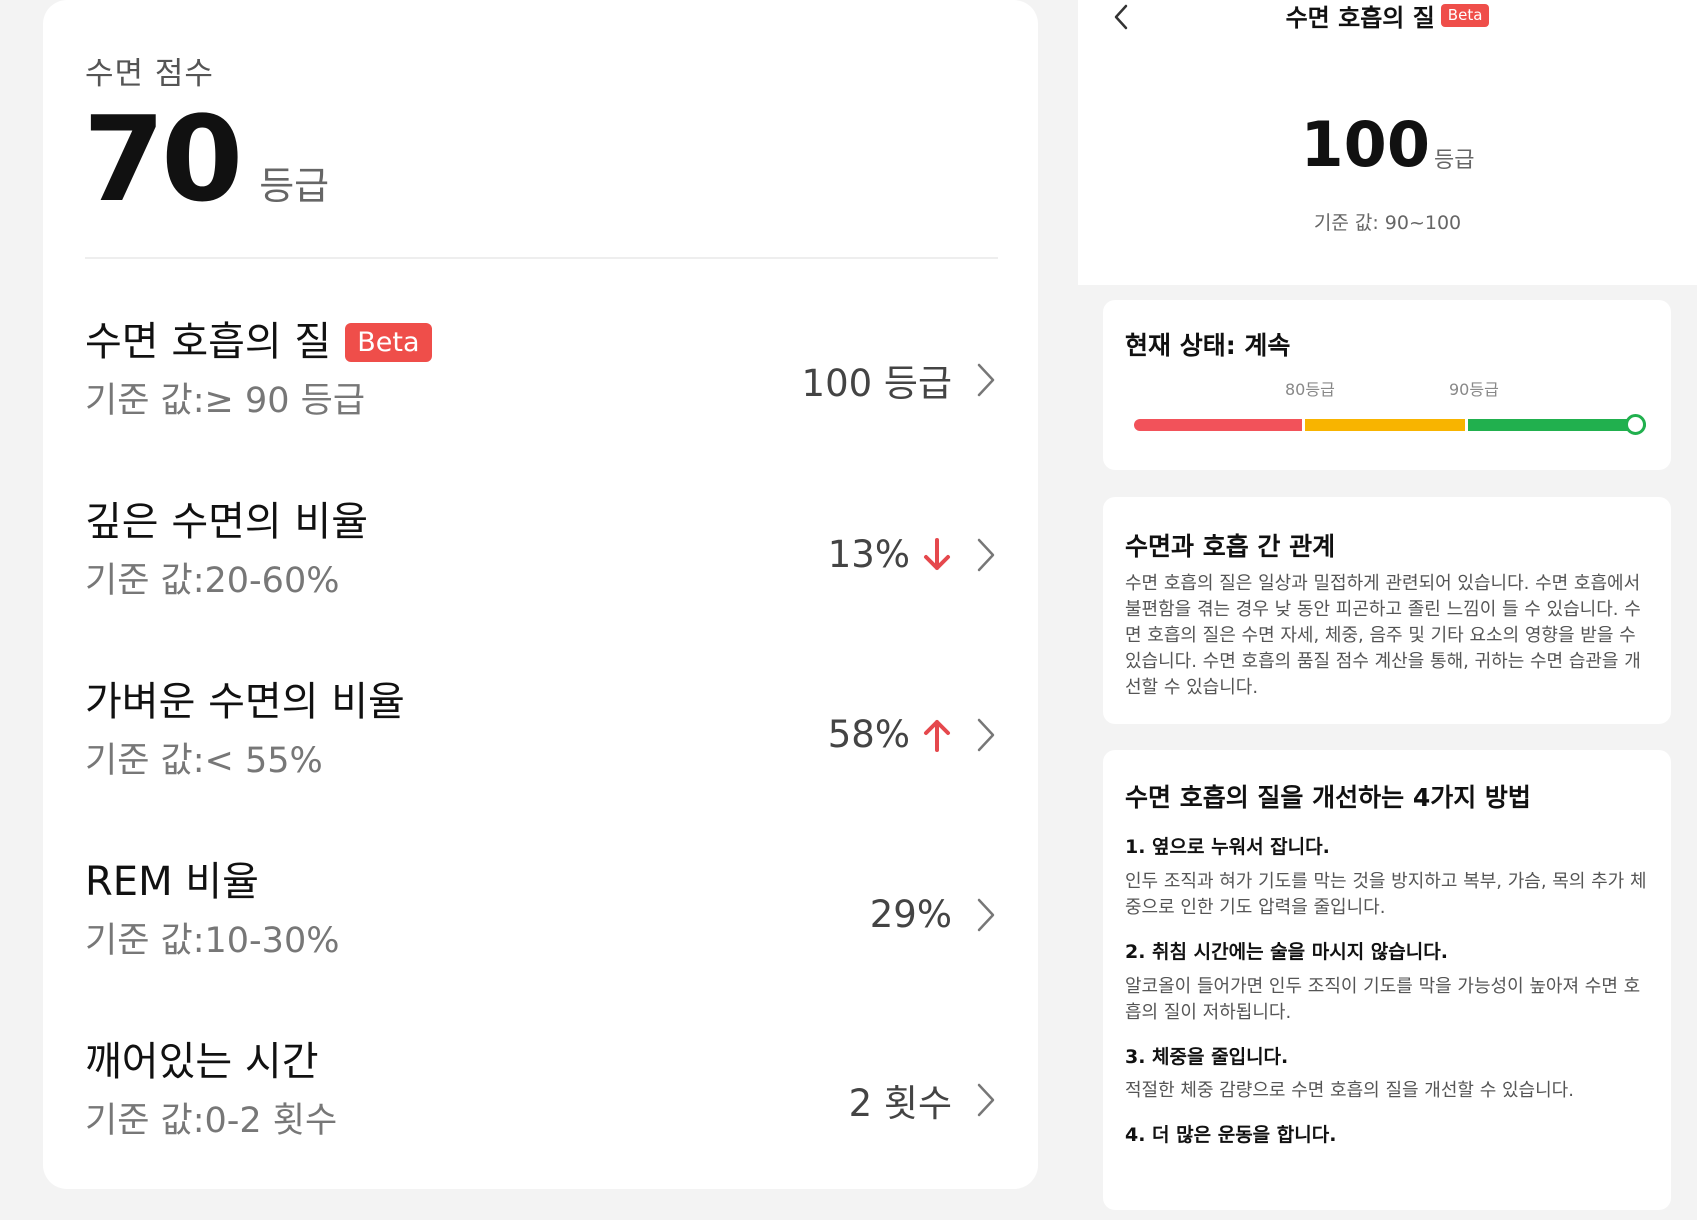  Describe the element at coordinates (1230, 546) in the screenshot. I see `relation-title: 수면과 호흡 간 관계` at that location.